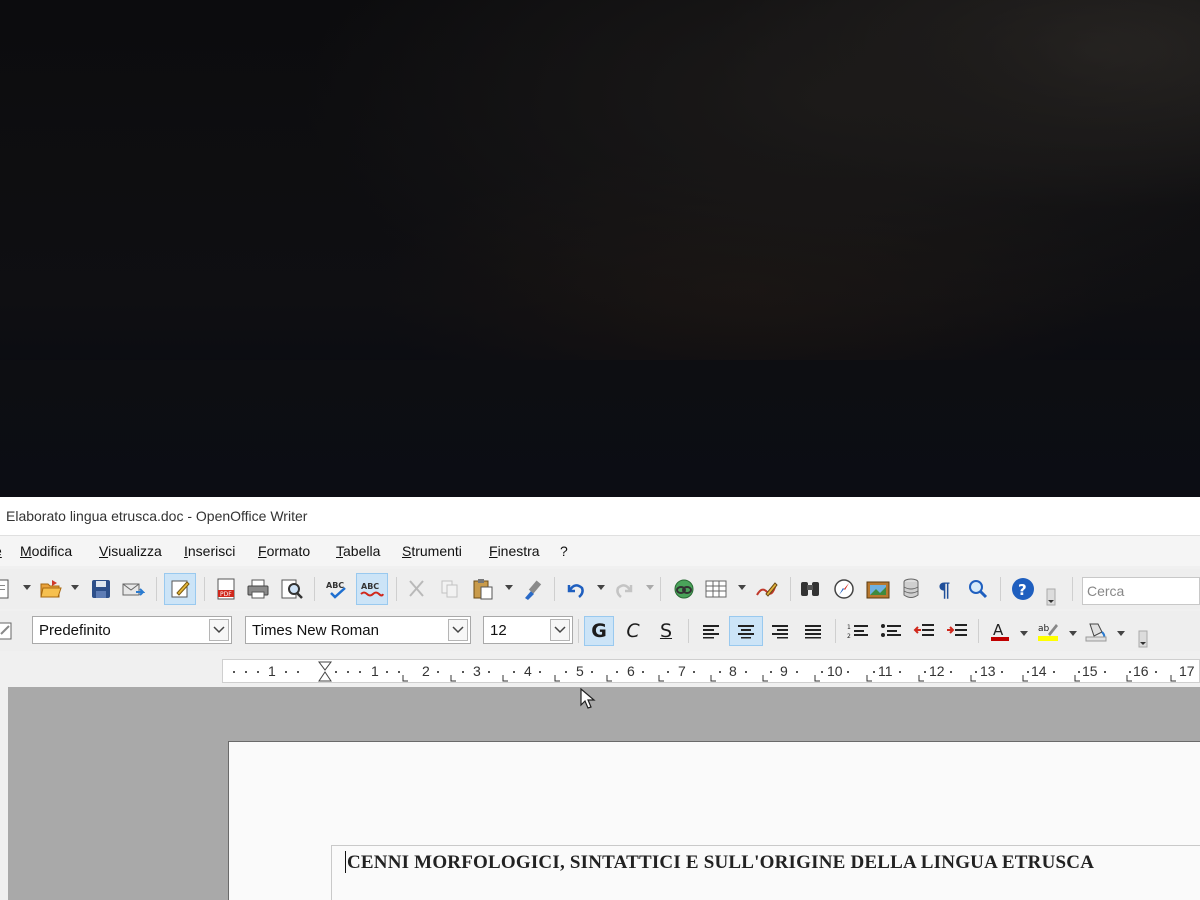  I want to click on search-input: Cerca, so click(1105, 591).